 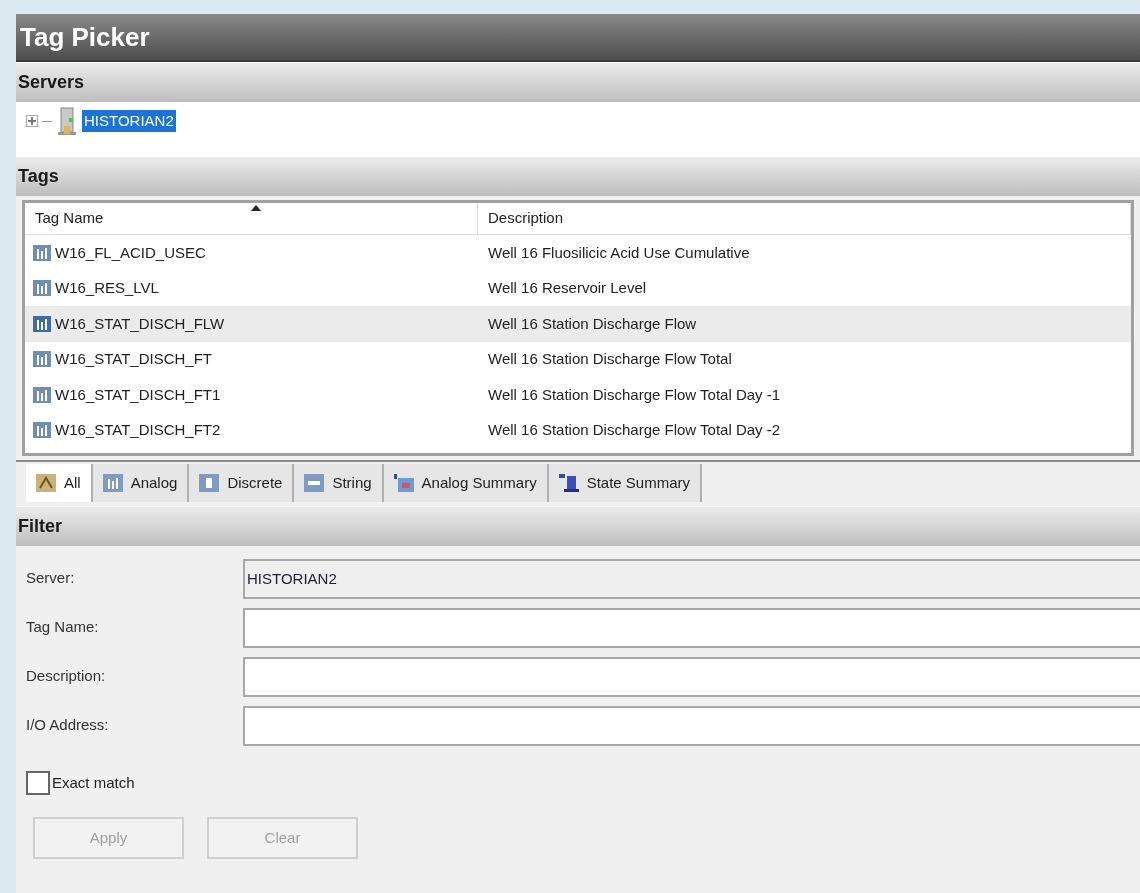 I want to click on table-row: W16_FL_ACID_USEC Well 16 Fluosilicic Acid Use Cumulative, so click(x=578, y=253).